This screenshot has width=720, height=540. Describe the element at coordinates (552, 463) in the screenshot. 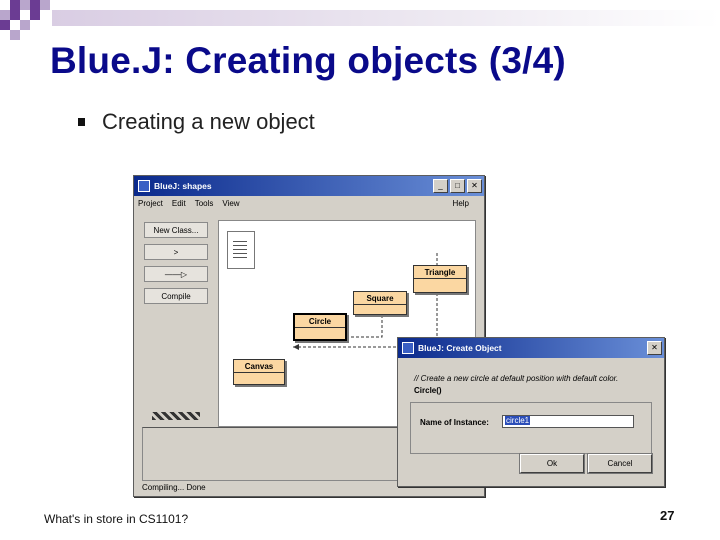

I see `ok-button: Ok` at that location.